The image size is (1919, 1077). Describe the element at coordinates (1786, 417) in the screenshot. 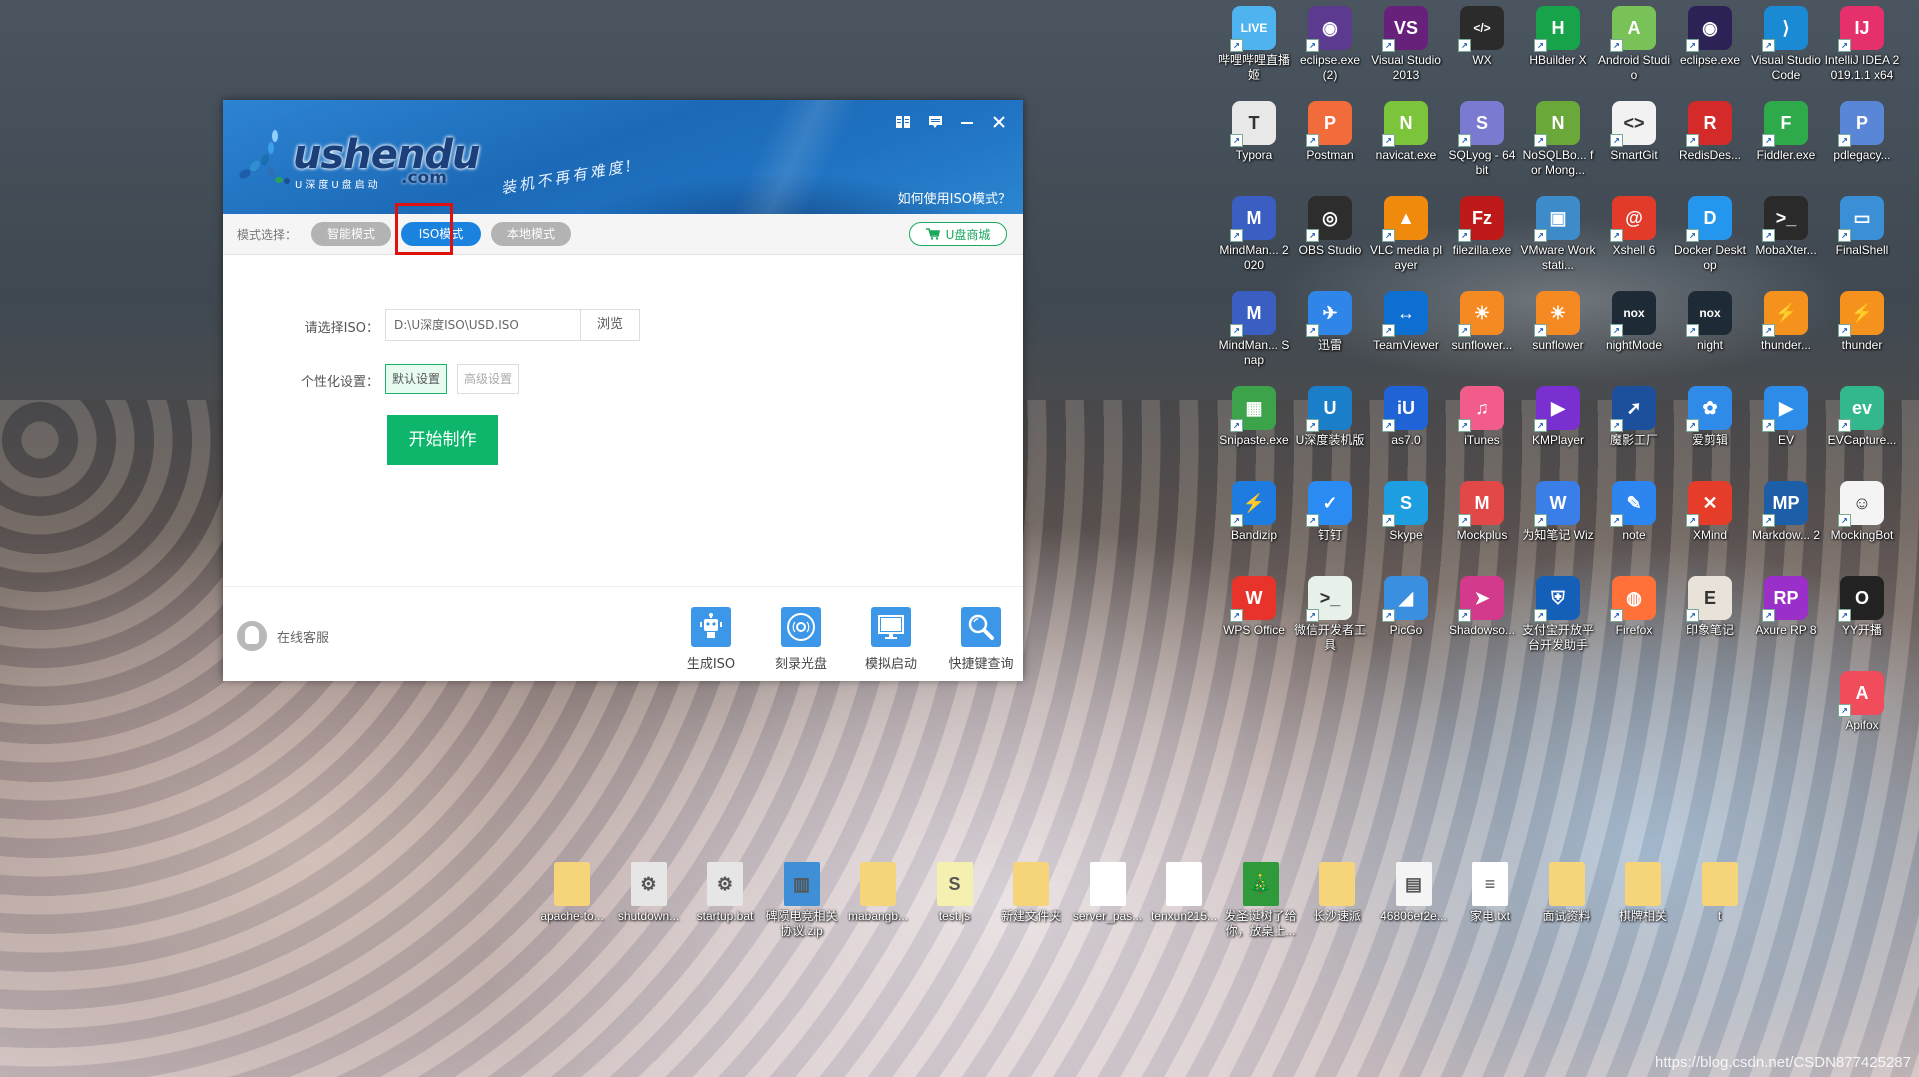

I see `desktop-shortcut: ▶ ↗ EV` at that location.